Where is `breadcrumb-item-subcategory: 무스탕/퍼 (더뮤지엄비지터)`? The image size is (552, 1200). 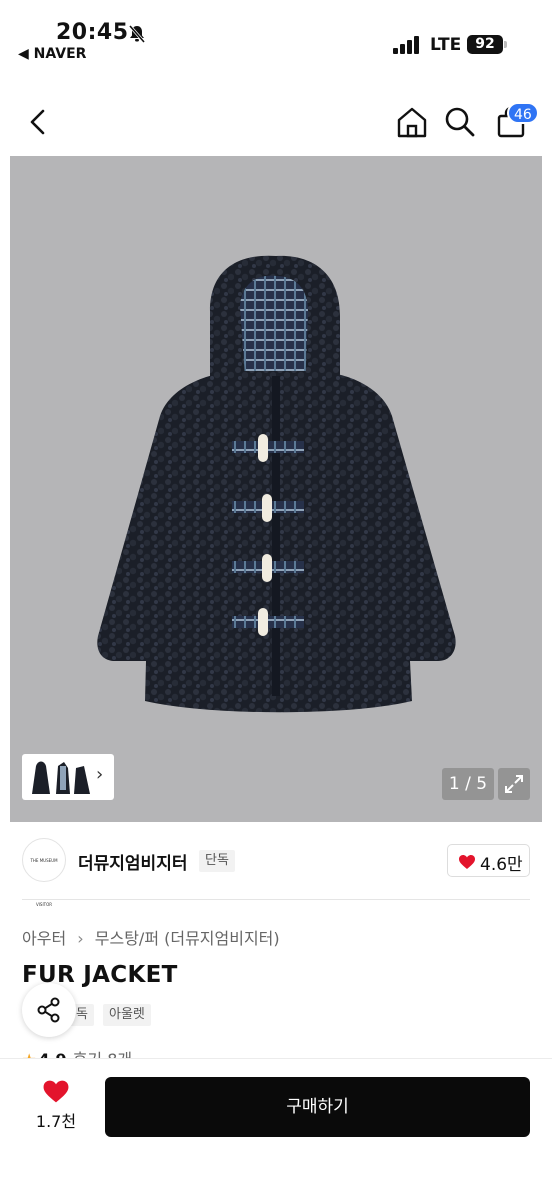 breadcrumb-item-subcategory: 무스탕/퍼 (더뮤지엄비지터) is located at coordinates (187, 937).